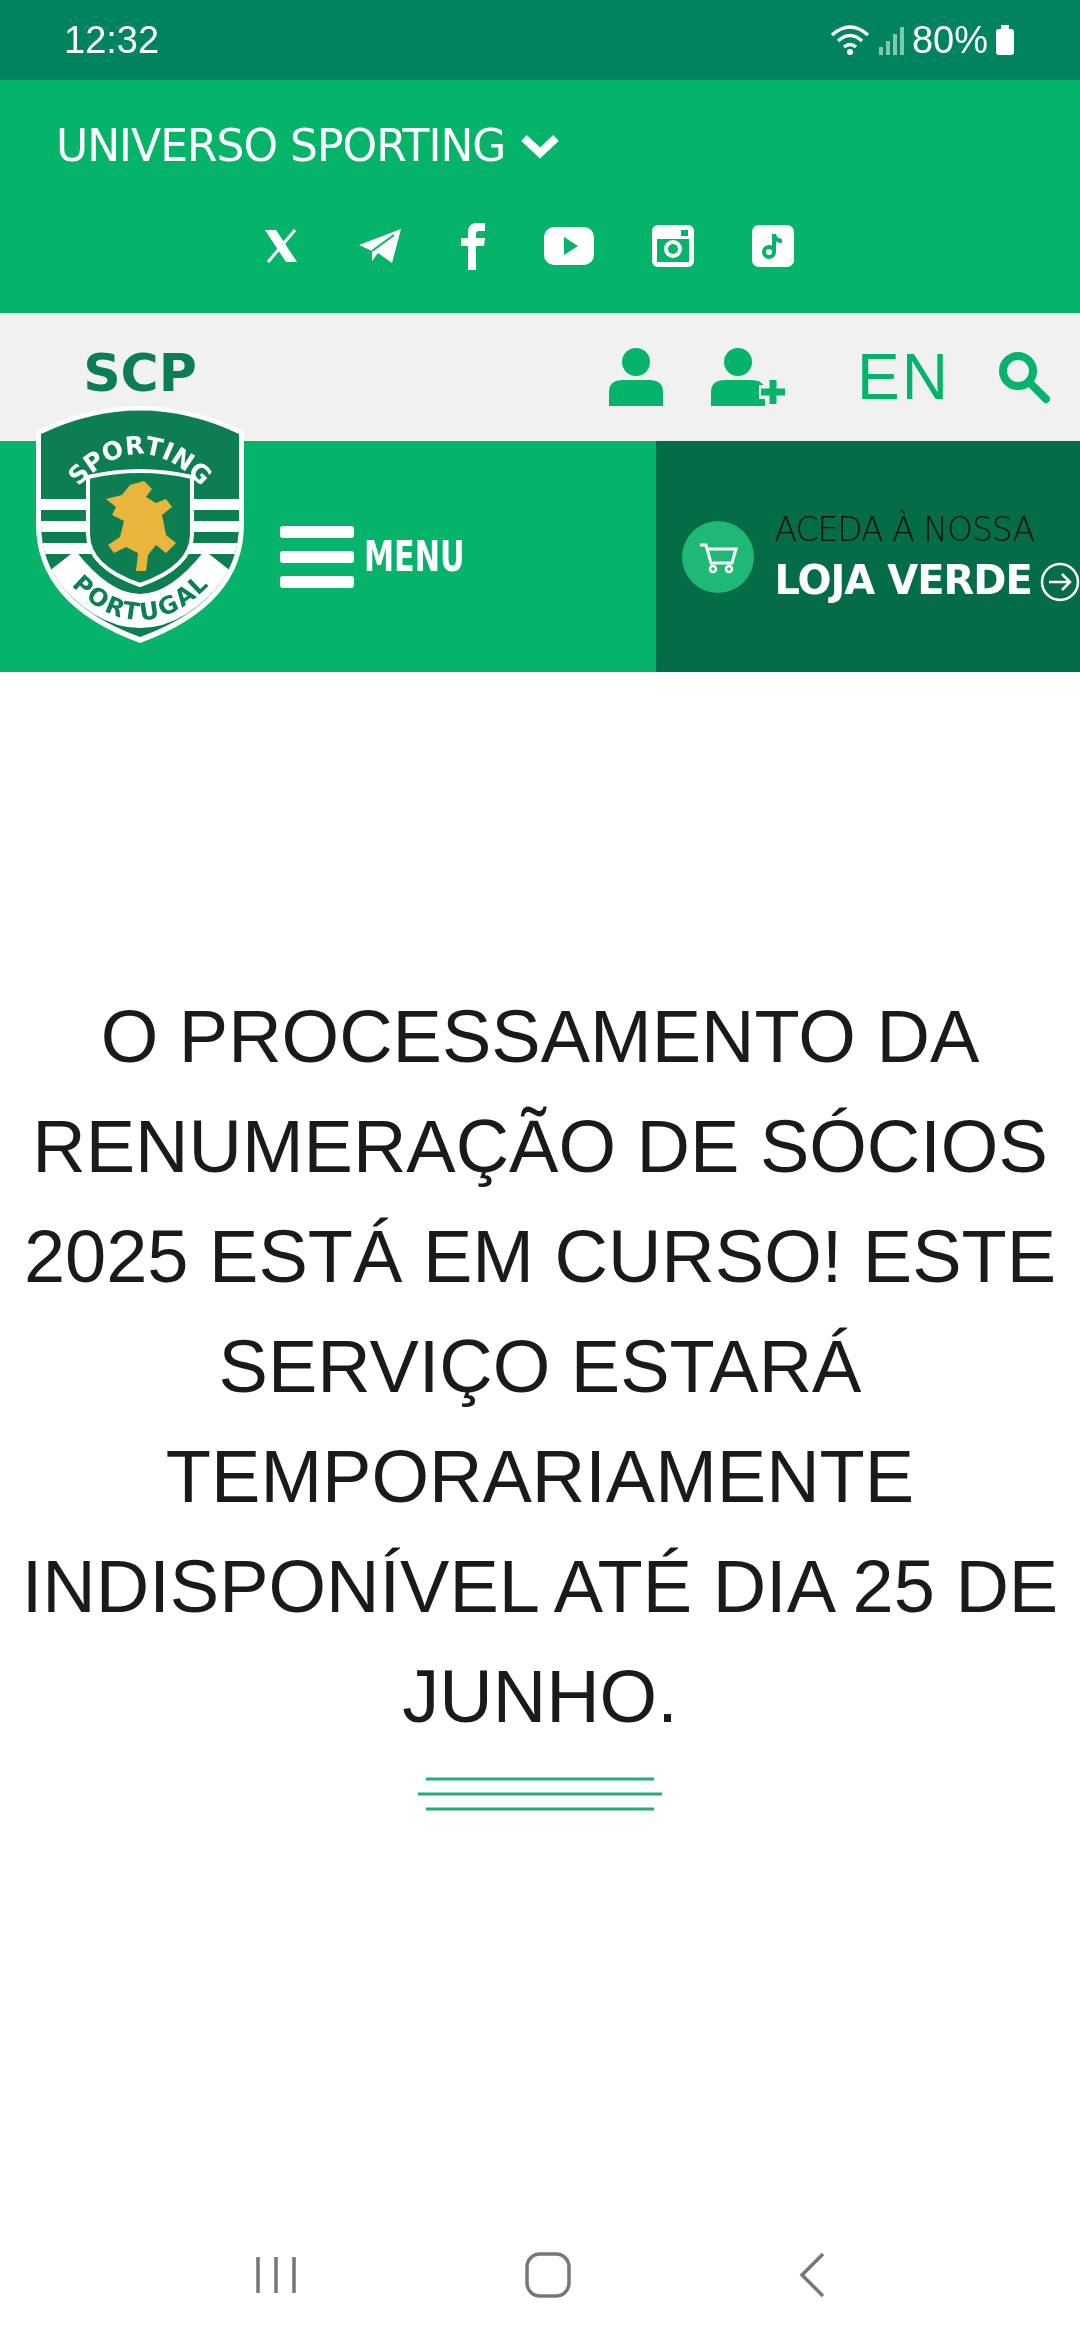  I want to click on cart-icon, so click(718, 556).